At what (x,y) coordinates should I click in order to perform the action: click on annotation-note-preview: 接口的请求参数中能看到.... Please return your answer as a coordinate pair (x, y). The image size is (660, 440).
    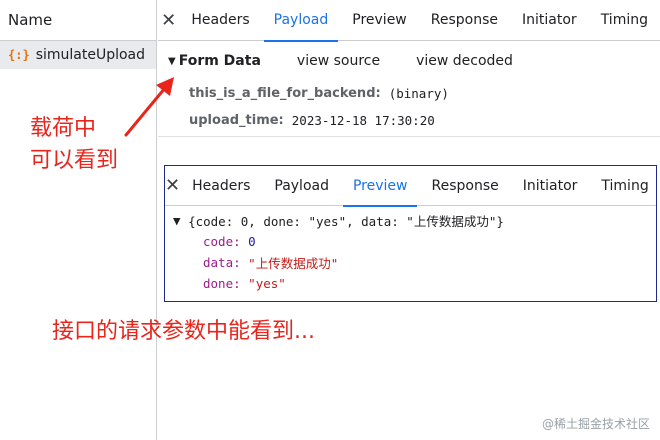
    Looking at the image, I should click on (183, 331).